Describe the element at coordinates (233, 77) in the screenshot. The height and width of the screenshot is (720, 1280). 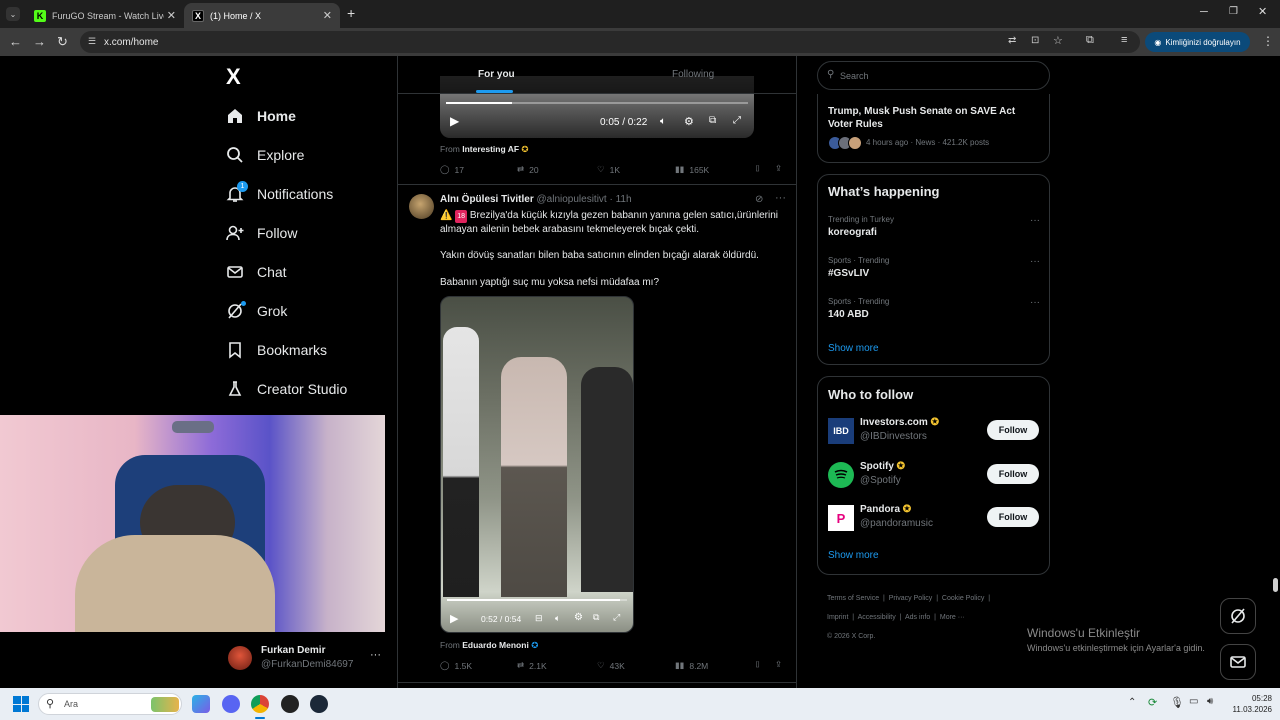
I see `x-logo: X` at that location.